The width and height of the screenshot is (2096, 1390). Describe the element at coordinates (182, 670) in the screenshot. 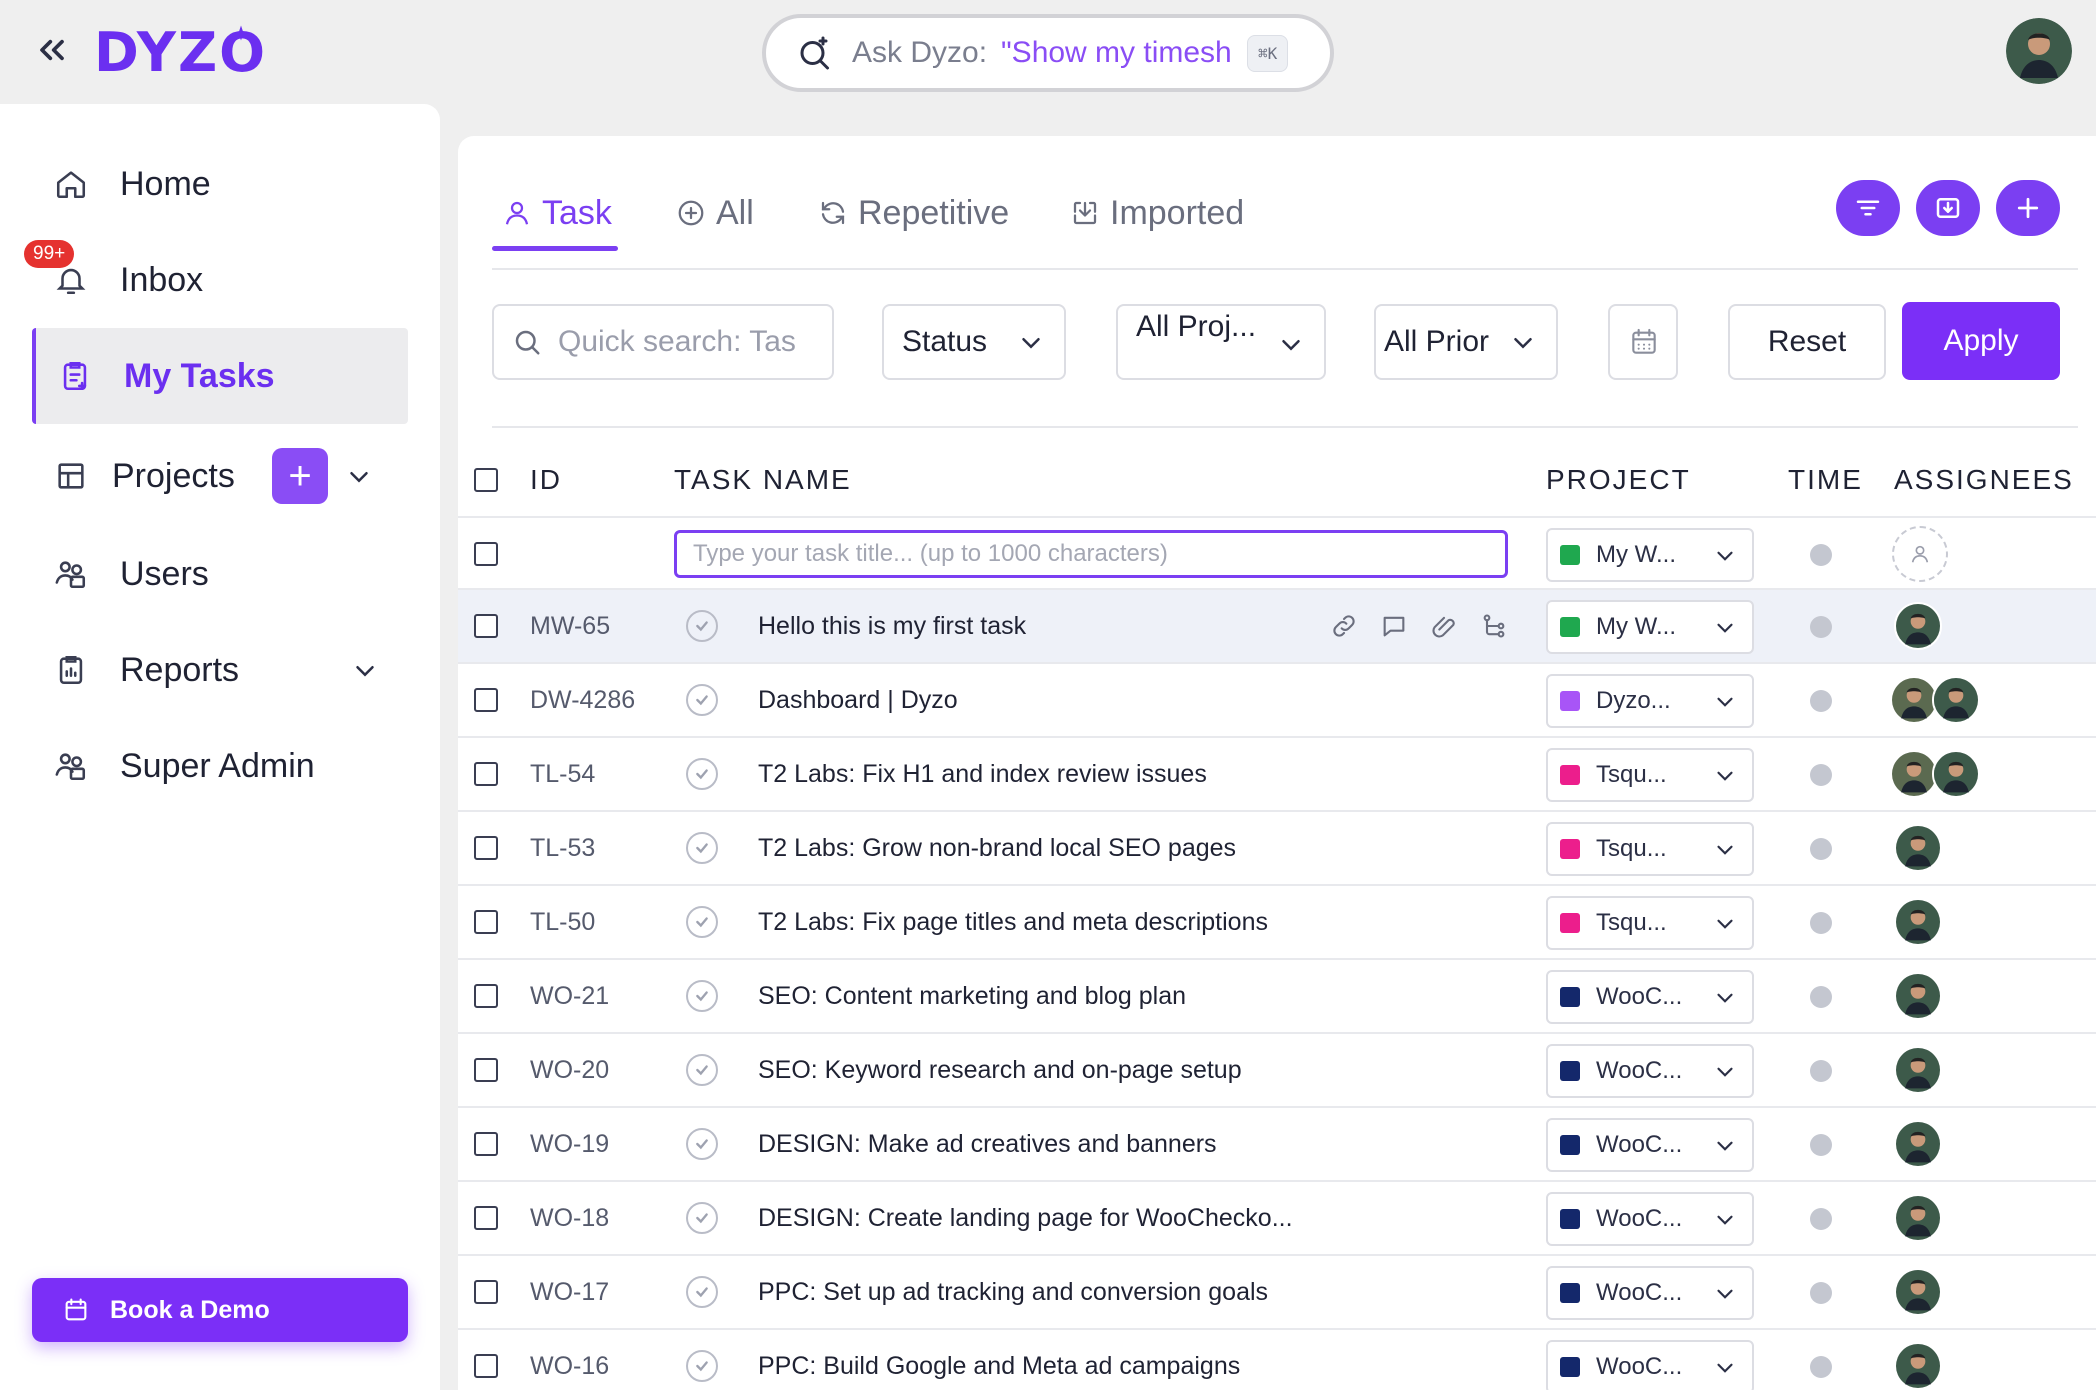

I see `sidebar-item-reports: Reports` at that location.